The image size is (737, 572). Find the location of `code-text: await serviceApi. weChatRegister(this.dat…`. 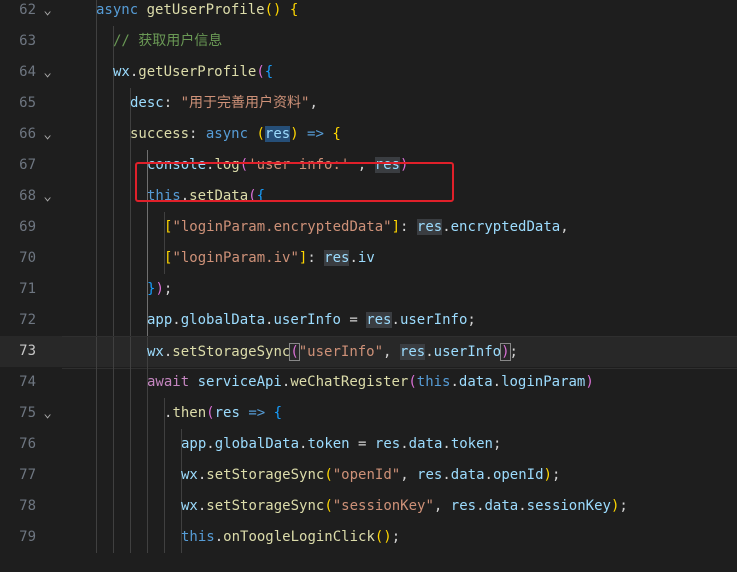

code-text: await serviceApi. weChatRegister(this.dat… is located at coordinates (370, 382).